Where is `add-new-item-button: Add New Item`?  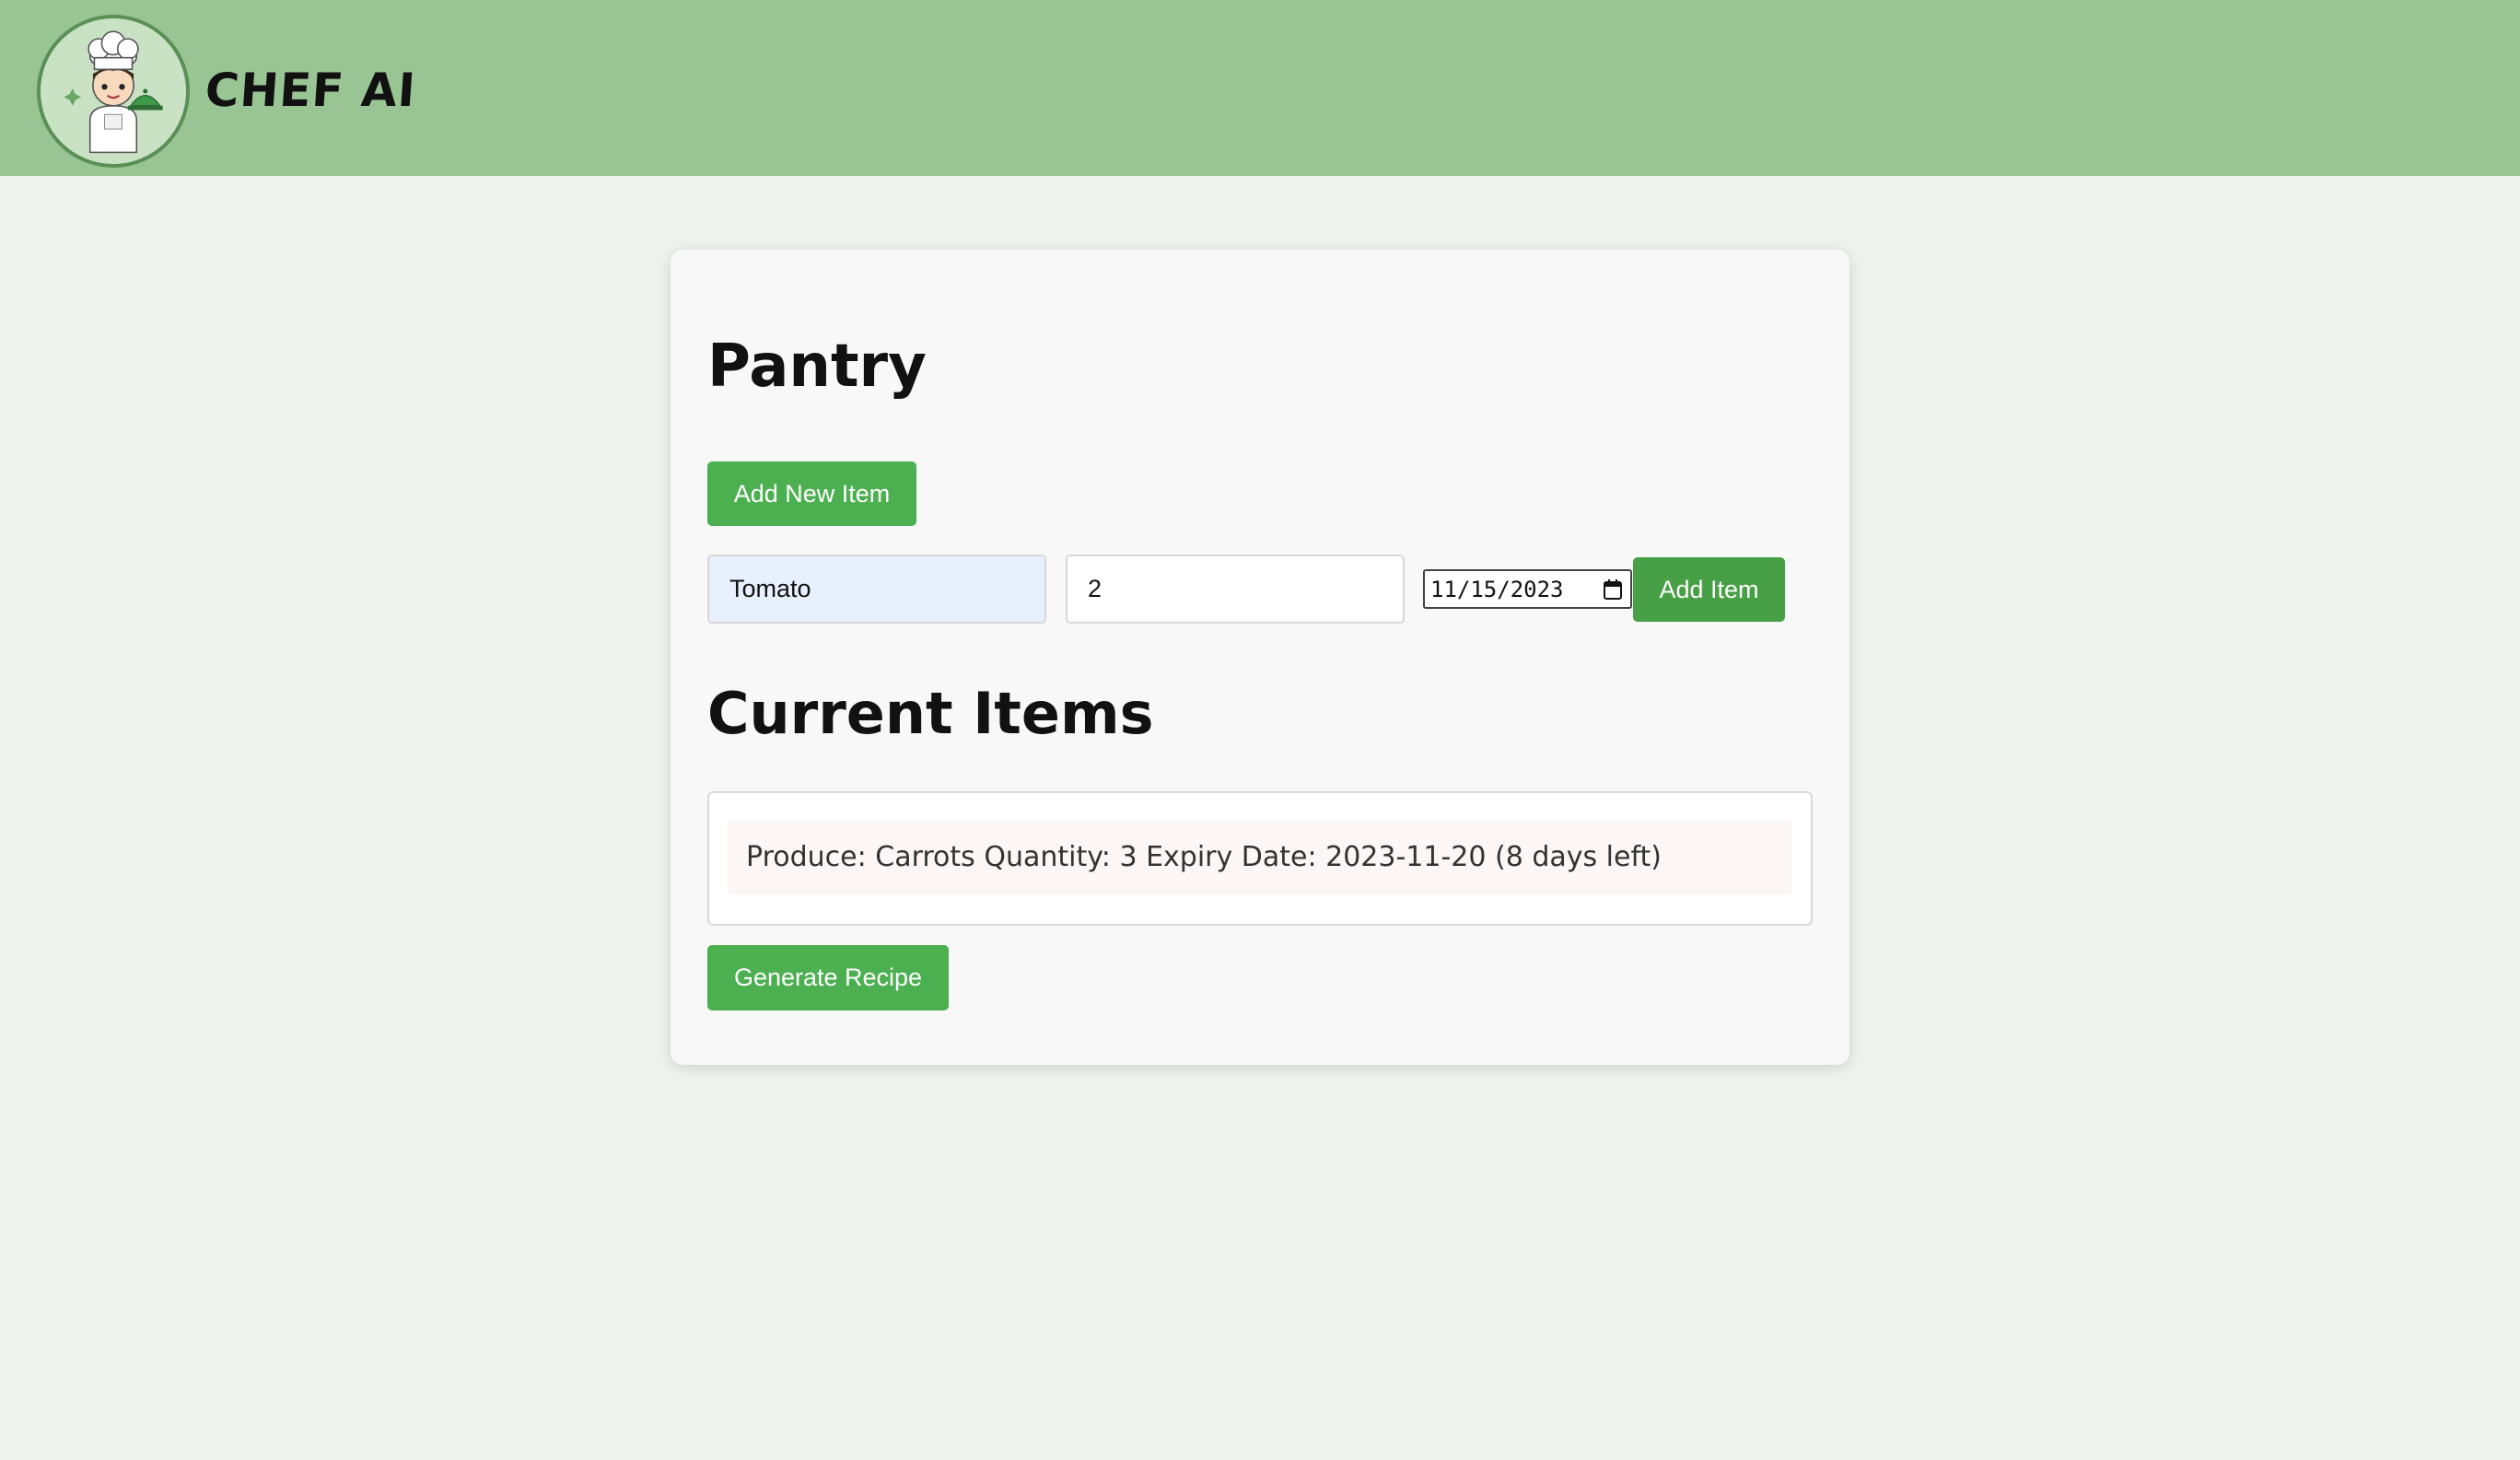
add-new-item-button: Add New Item is located at coordinates (811, 493).